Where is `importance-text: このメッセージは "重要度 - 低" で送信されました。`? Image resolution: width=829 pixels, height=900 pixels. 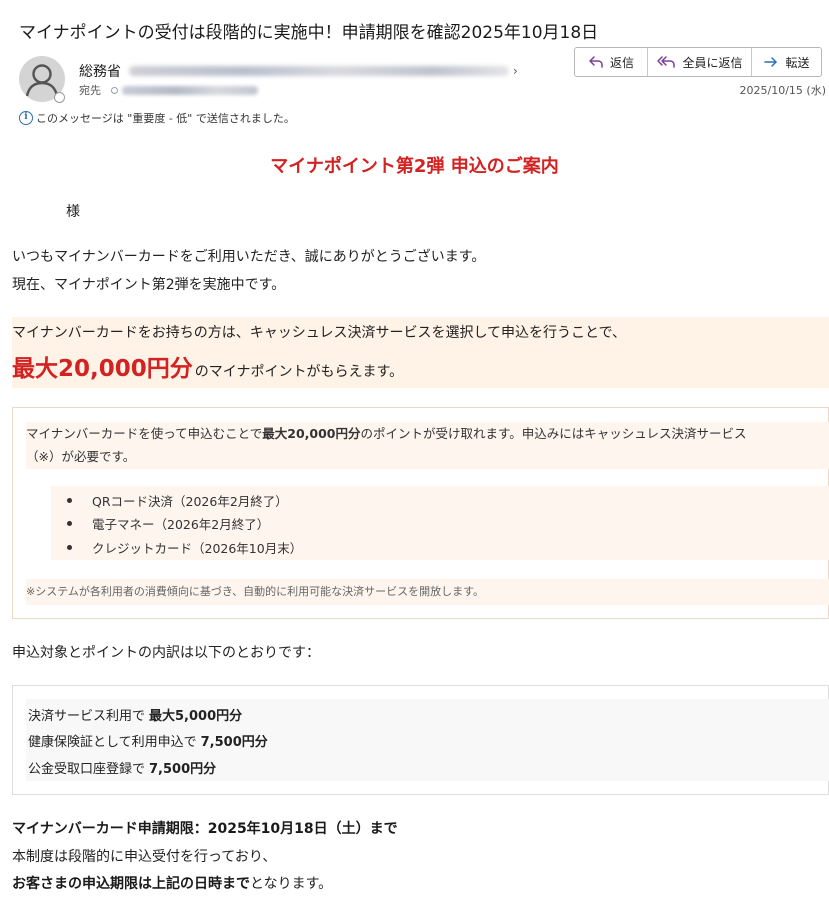 importance-text: このメッセージは "重要度 - 低" で送信されました。 is located at coordinates (165, 118).